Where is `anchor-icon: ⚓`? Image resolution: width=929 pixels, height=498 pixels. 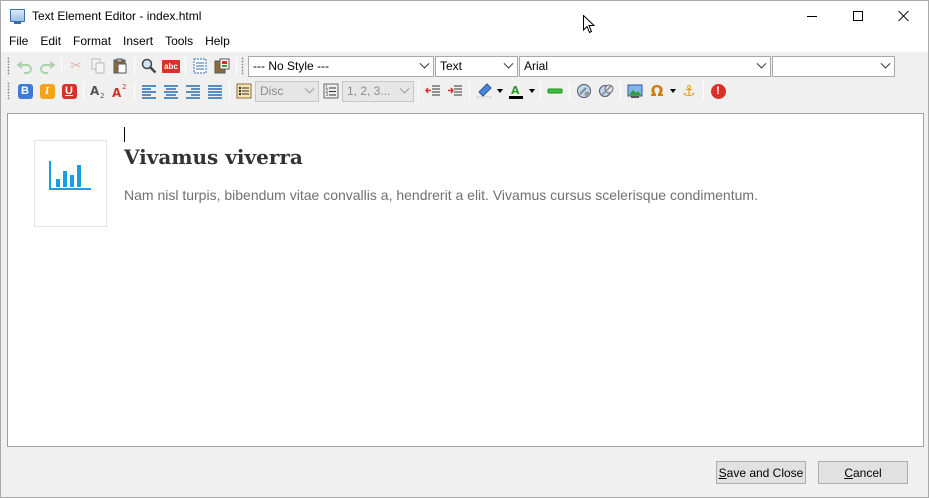 anchor-icon: ⚓ is located at coordinates (689, 90).